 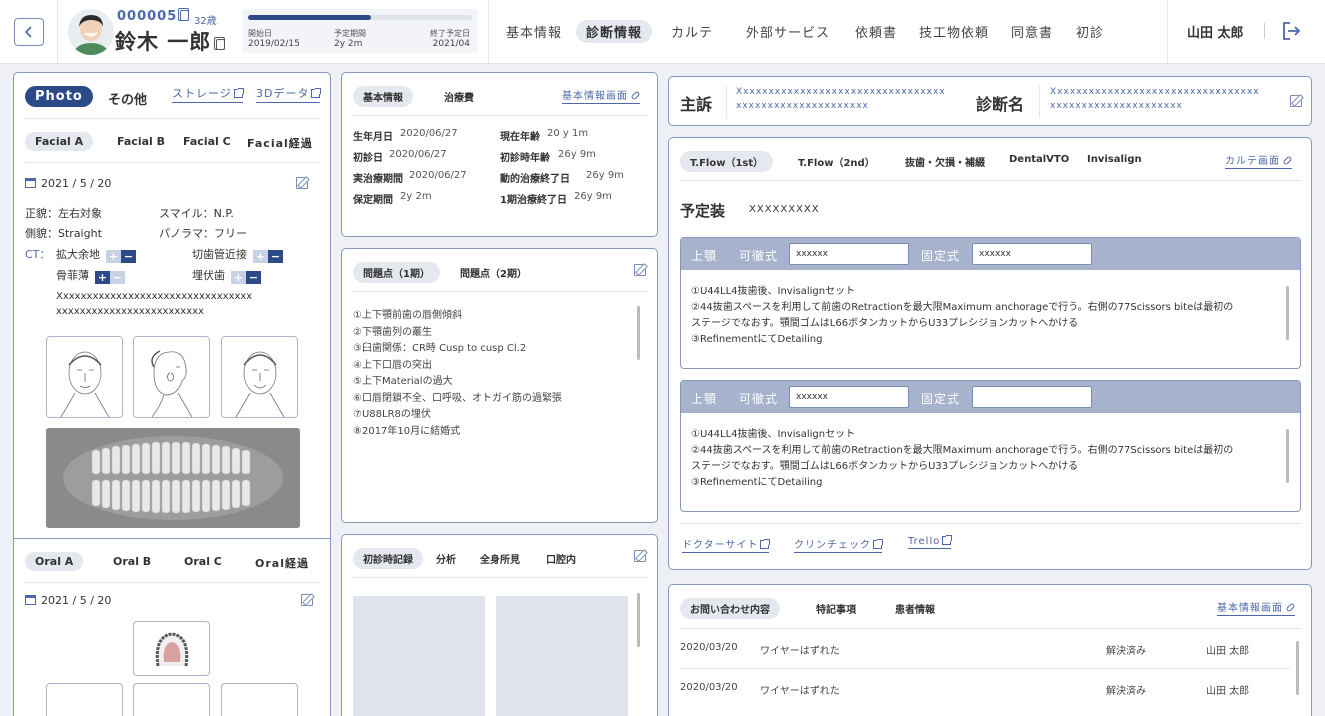 I want to click on tab-general-findings: 全身所見, so click(x=500, y=558).